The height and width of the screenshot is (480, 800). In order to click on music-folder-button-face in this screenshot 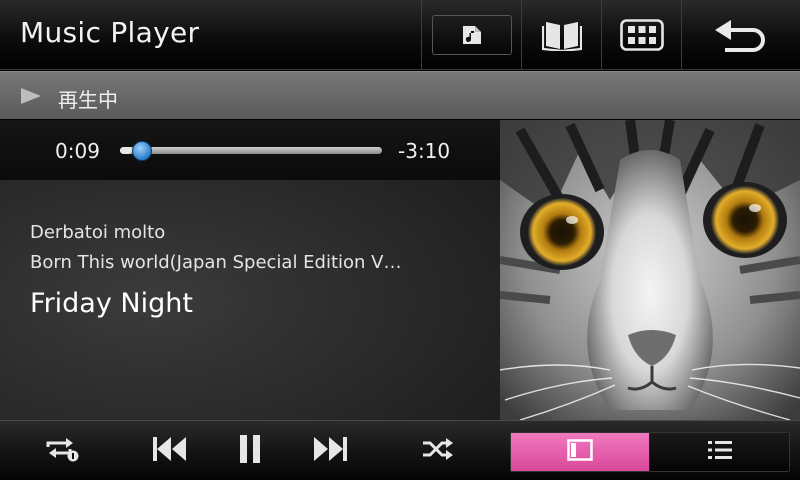, I will do `click(471, 35)`.